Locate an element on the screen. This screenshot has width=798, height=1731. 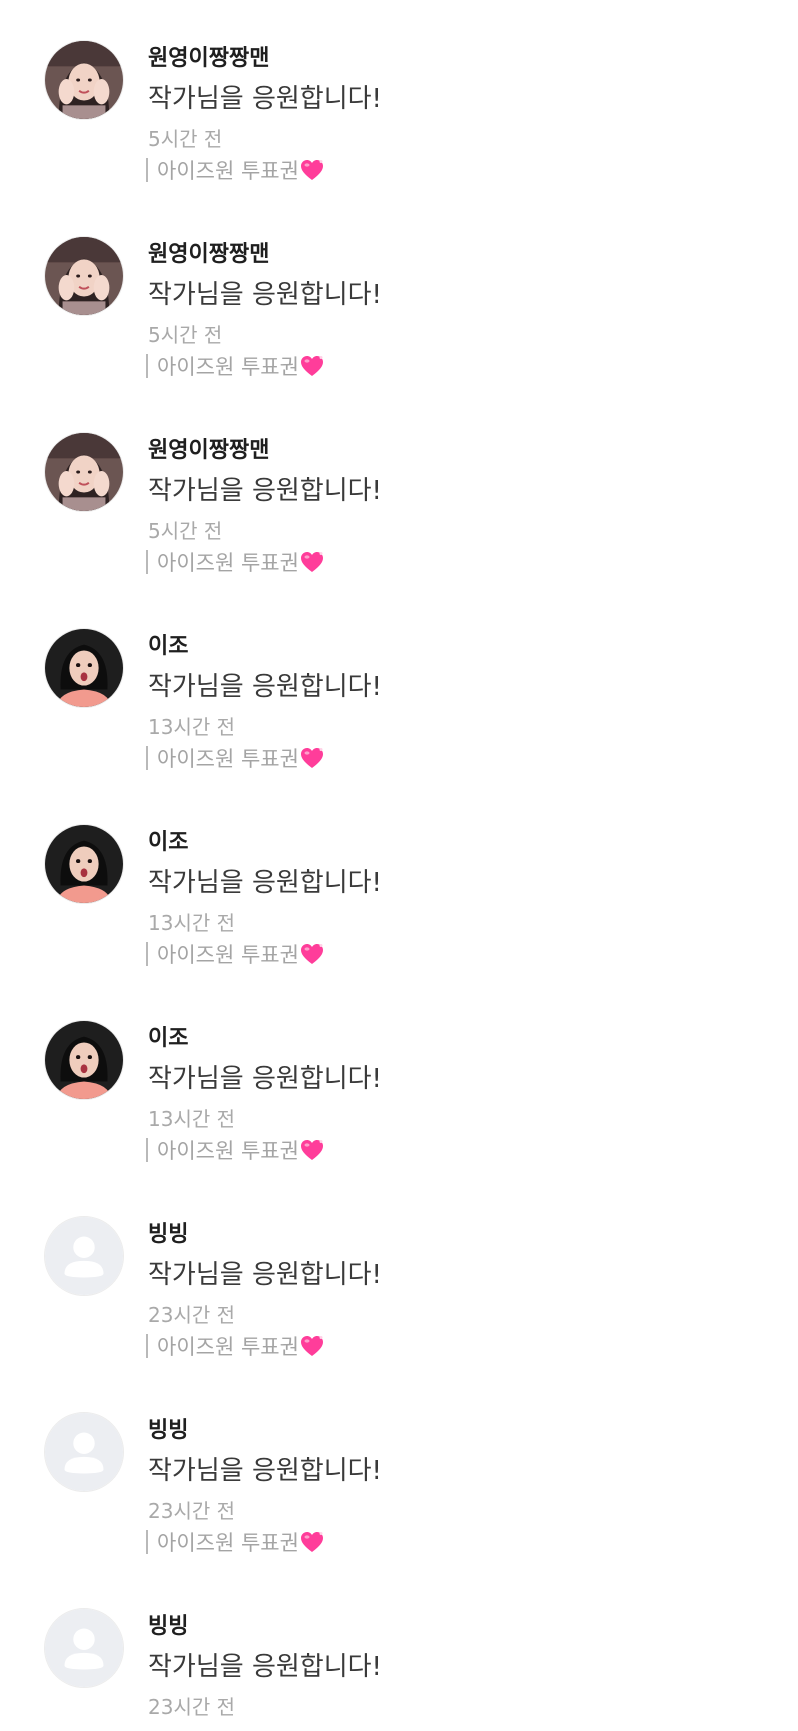
comment-item: 빙빙 작가님을 응원합니다! 23시간 전 is located at coordinates (399, 1649).